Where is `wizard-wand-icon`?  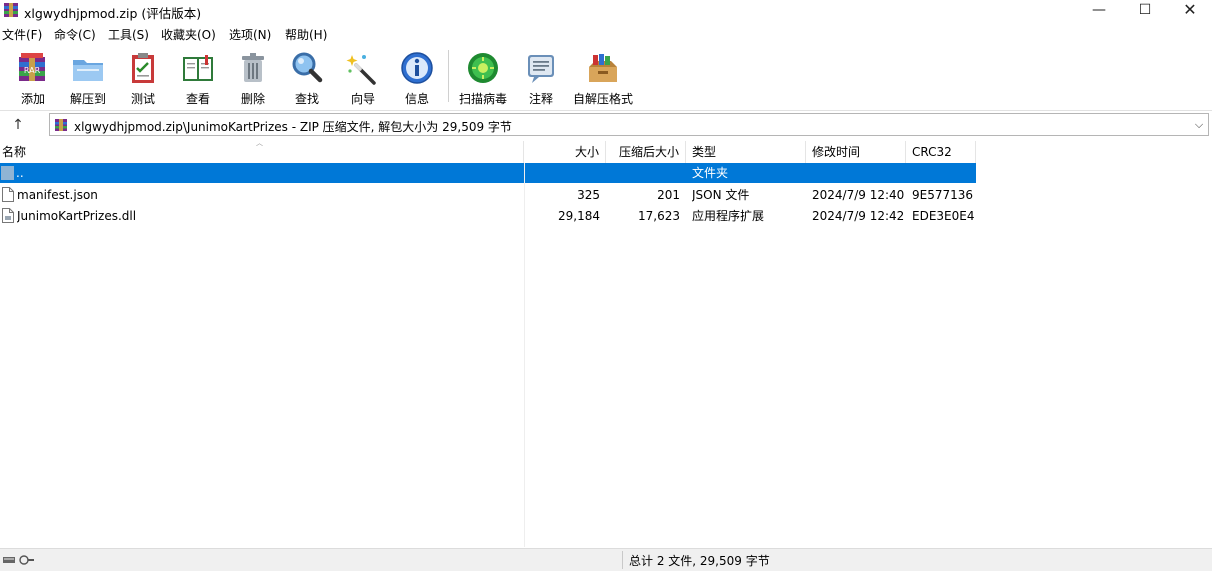 wizard-wand-icon is located at coordinates (361, 70).